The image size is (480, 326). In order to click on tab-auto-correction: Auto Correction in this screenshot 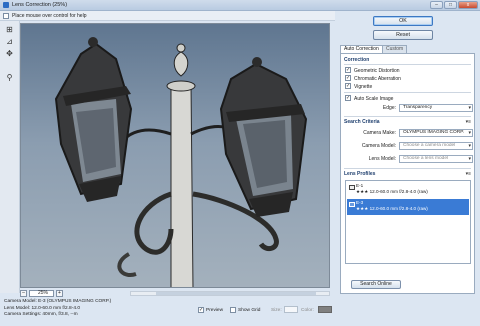, I will do `click(361, 49)`.